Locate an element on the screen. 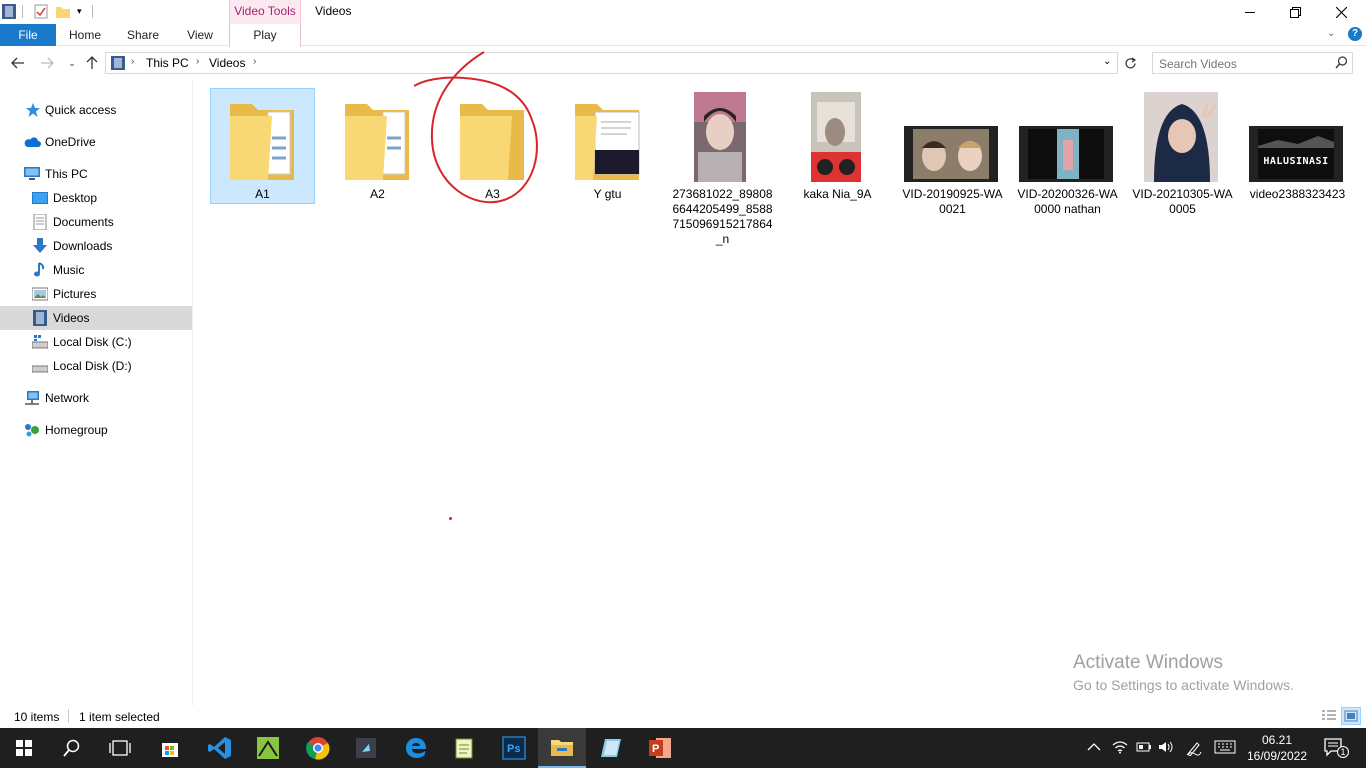 Image resolution: width=1366 pixels, height=768 pixels. folder-item-a1: A1 is located at coordinates (262, 168).